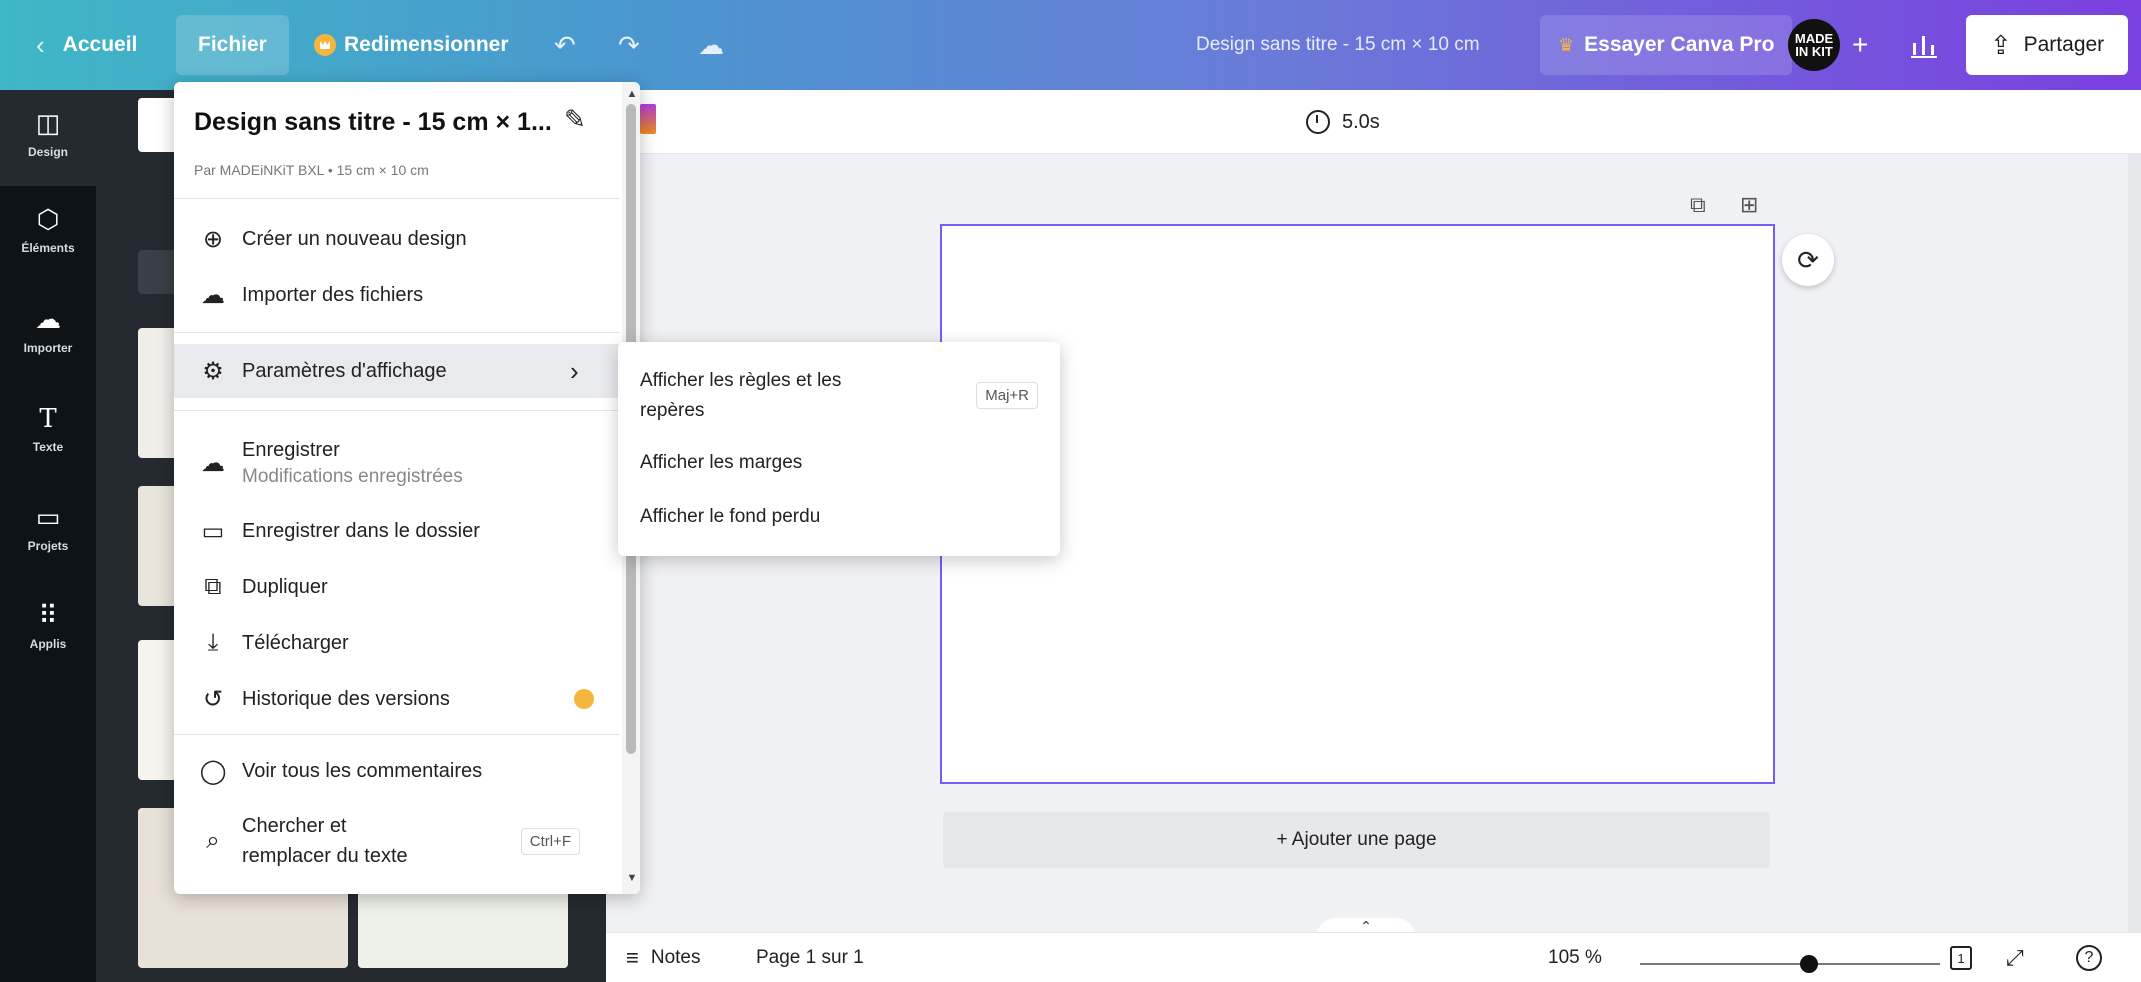 The height and width of the screenshot is (982, 2141). What do you see at coordinates (354, 238) in the screenshot?
I see `menu-item-label: Créer un nouveau design` at bounding box center [354, 238].